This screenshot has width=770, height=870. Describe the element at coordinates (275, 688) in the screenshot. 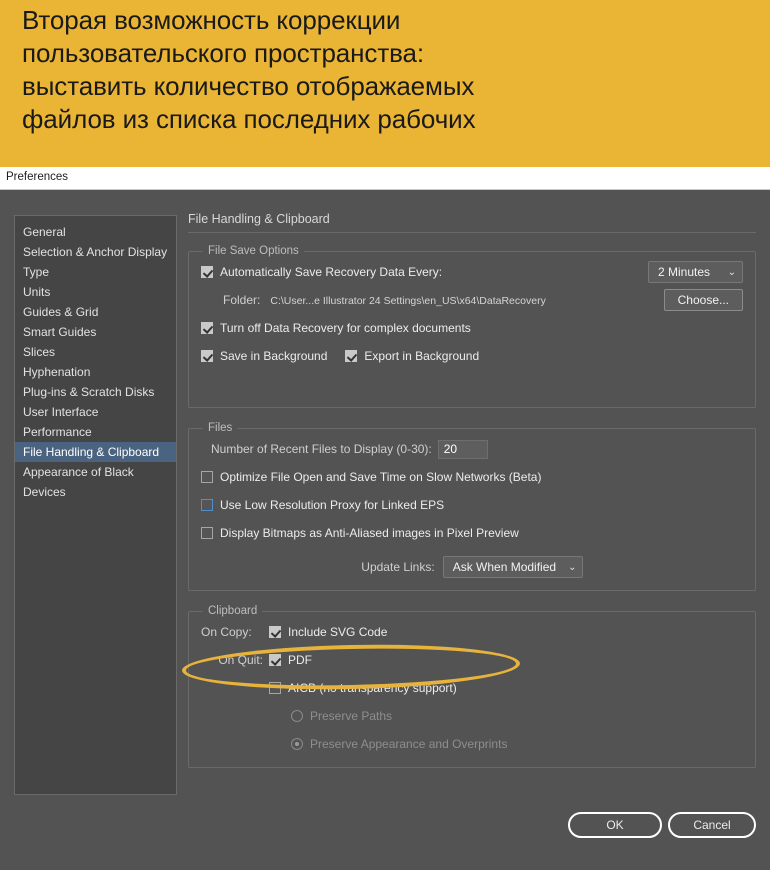

I see `aicb-checkbox` at that location.